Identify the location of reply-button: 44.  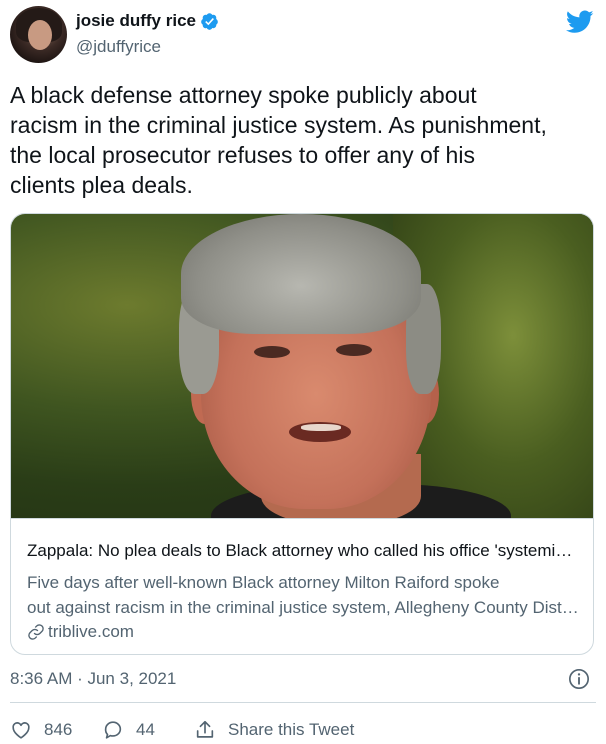
(148, 730).